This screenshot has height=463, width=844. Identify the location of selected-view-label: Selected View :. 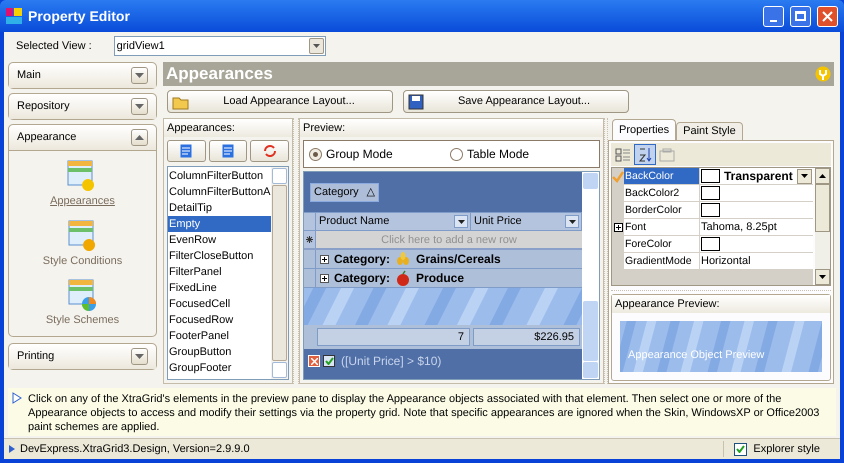
(54, 46).